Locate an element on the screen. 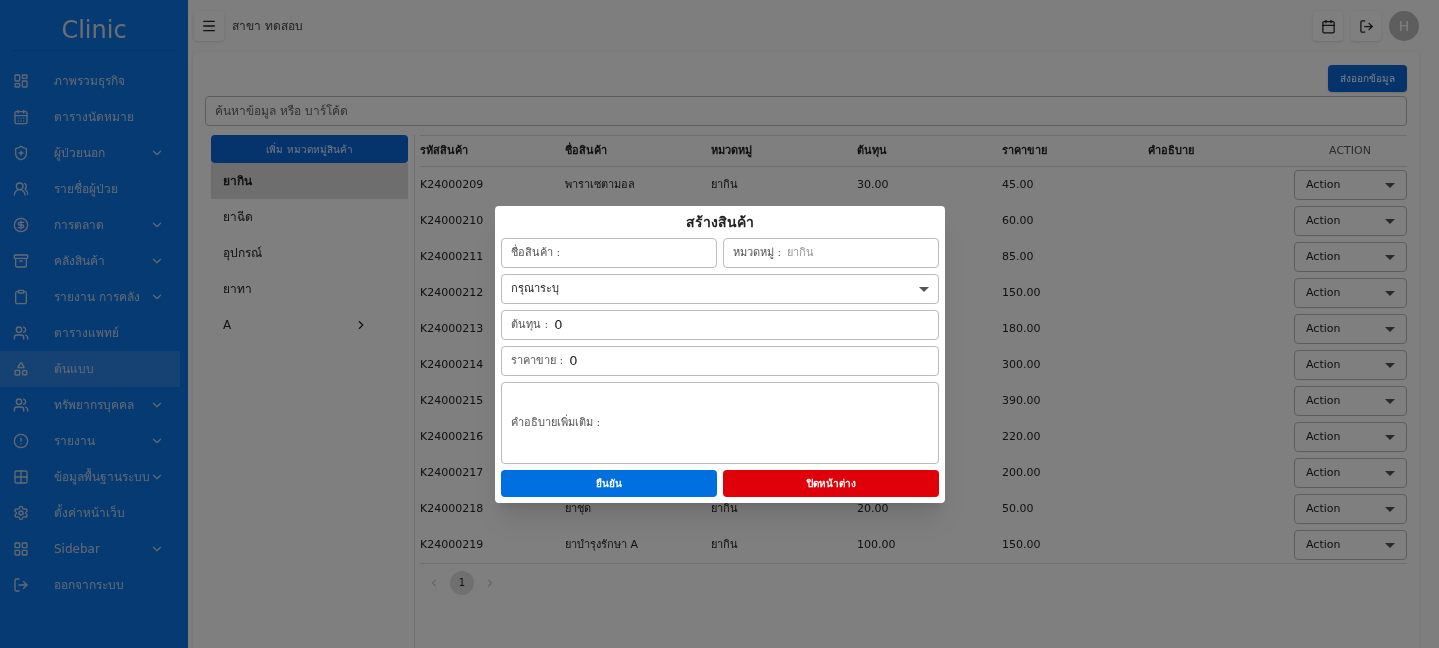 This screenshot has width=1439, height=648. dialog-title: สร้างสินค้า is located at coordinates (720, 222).